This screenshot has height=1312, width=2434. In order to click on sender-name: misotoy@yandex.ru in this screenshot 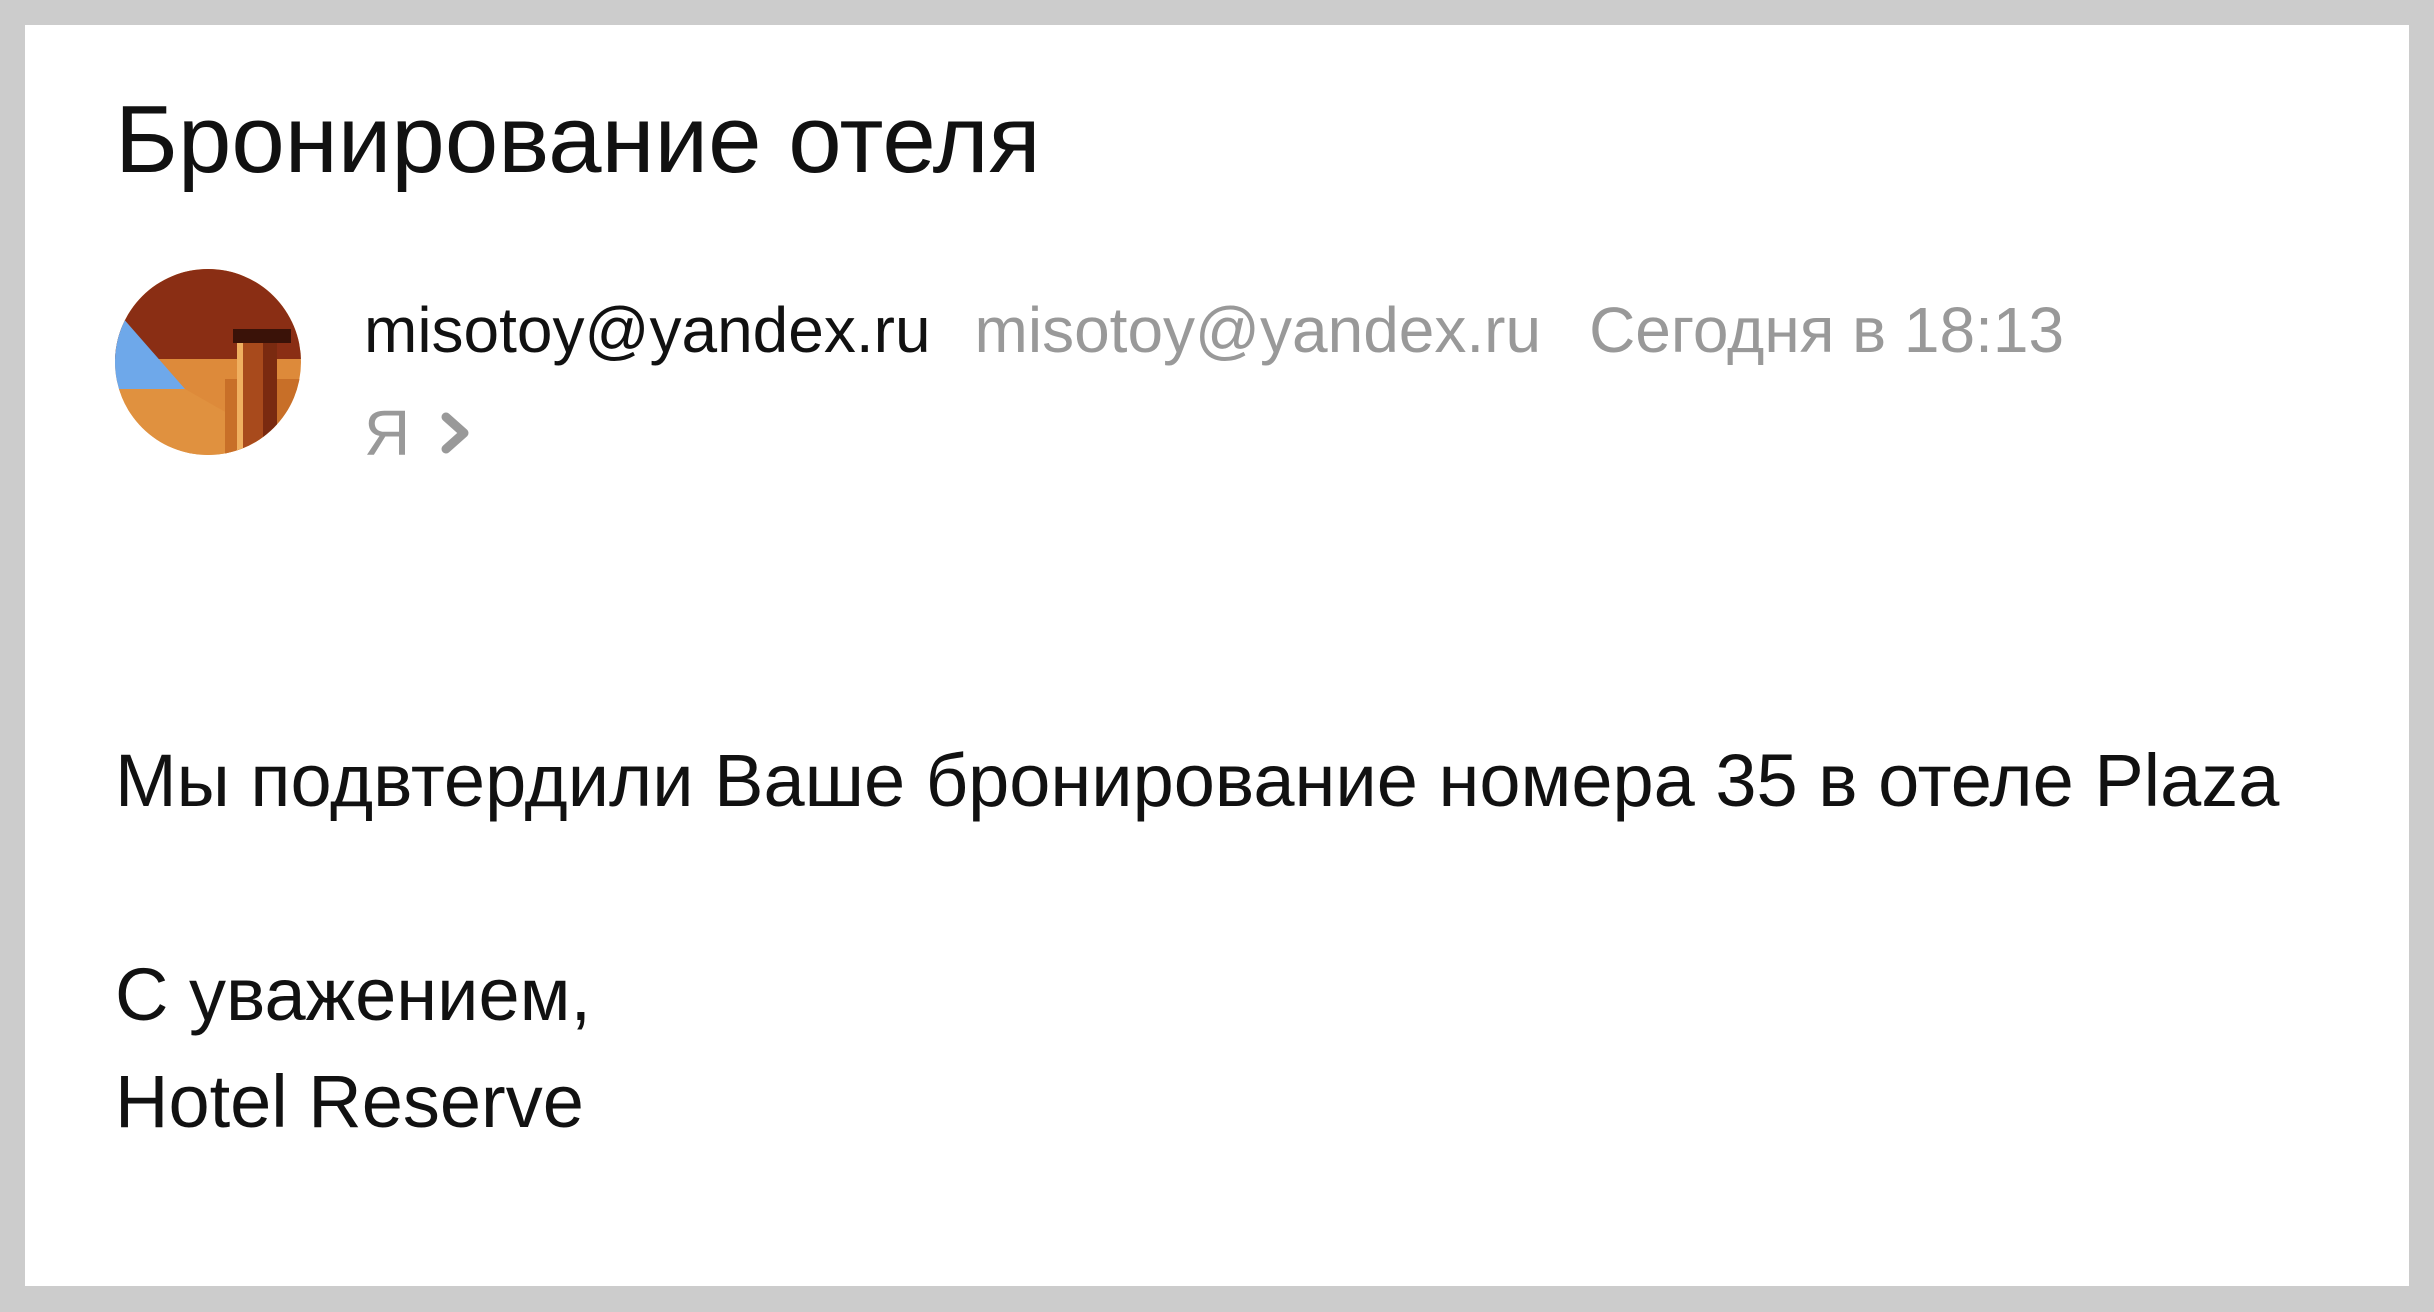, I will do `click(647, 330)`.